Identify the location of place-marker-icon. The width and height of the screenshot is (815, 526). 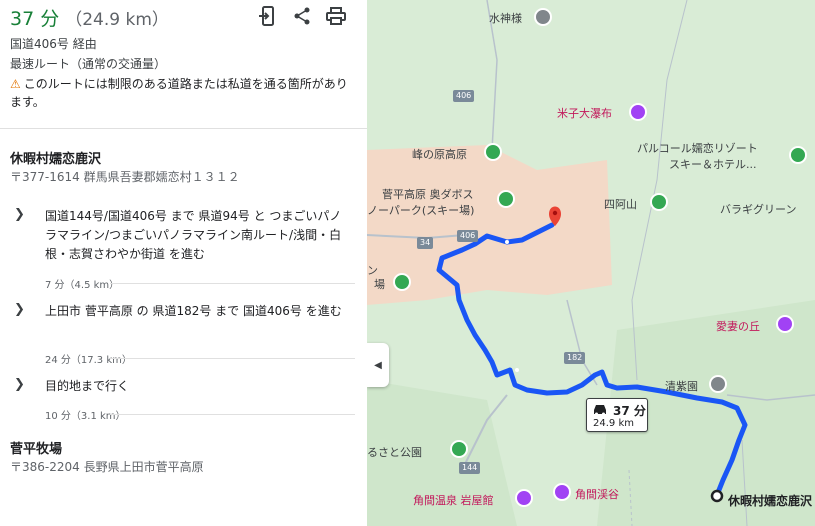
(718, 384).